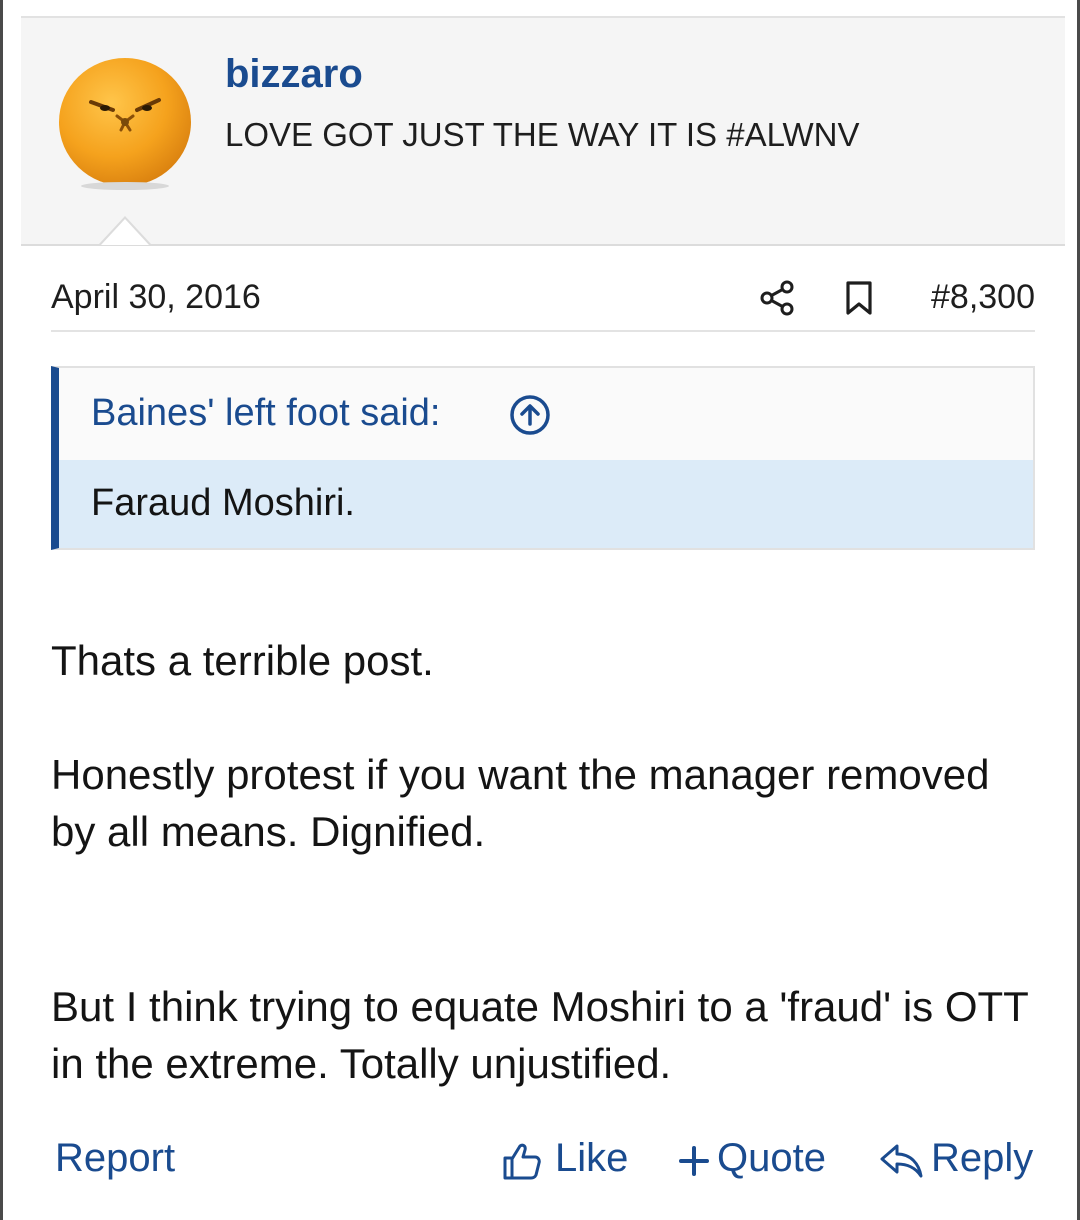 The height and width of the screenshot is (1220, 1080). What do you see at coordinates (982, 1158) in the screenshot?
I see `reply-label: Reply` at bounding box center [982, 1158].